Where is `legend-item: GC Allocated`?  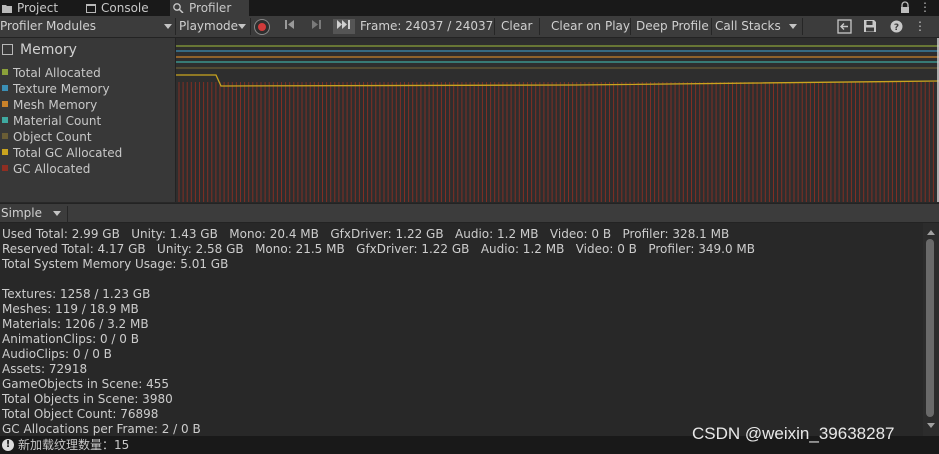
legend-item: GC Allocated is located at coordinates (87, 169).